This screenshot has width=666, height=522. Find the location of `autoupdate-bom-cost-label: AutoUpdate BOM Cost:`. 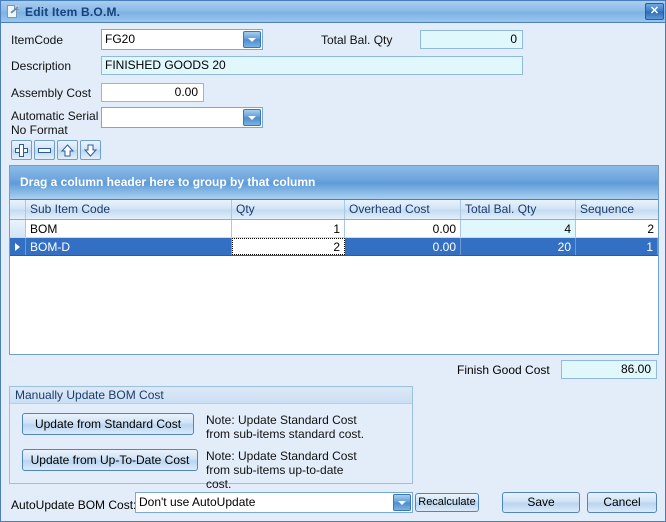

autoupdate-bom-cost-label: AutoUpdate BOM Cost: is located at coordinates (74, 505).